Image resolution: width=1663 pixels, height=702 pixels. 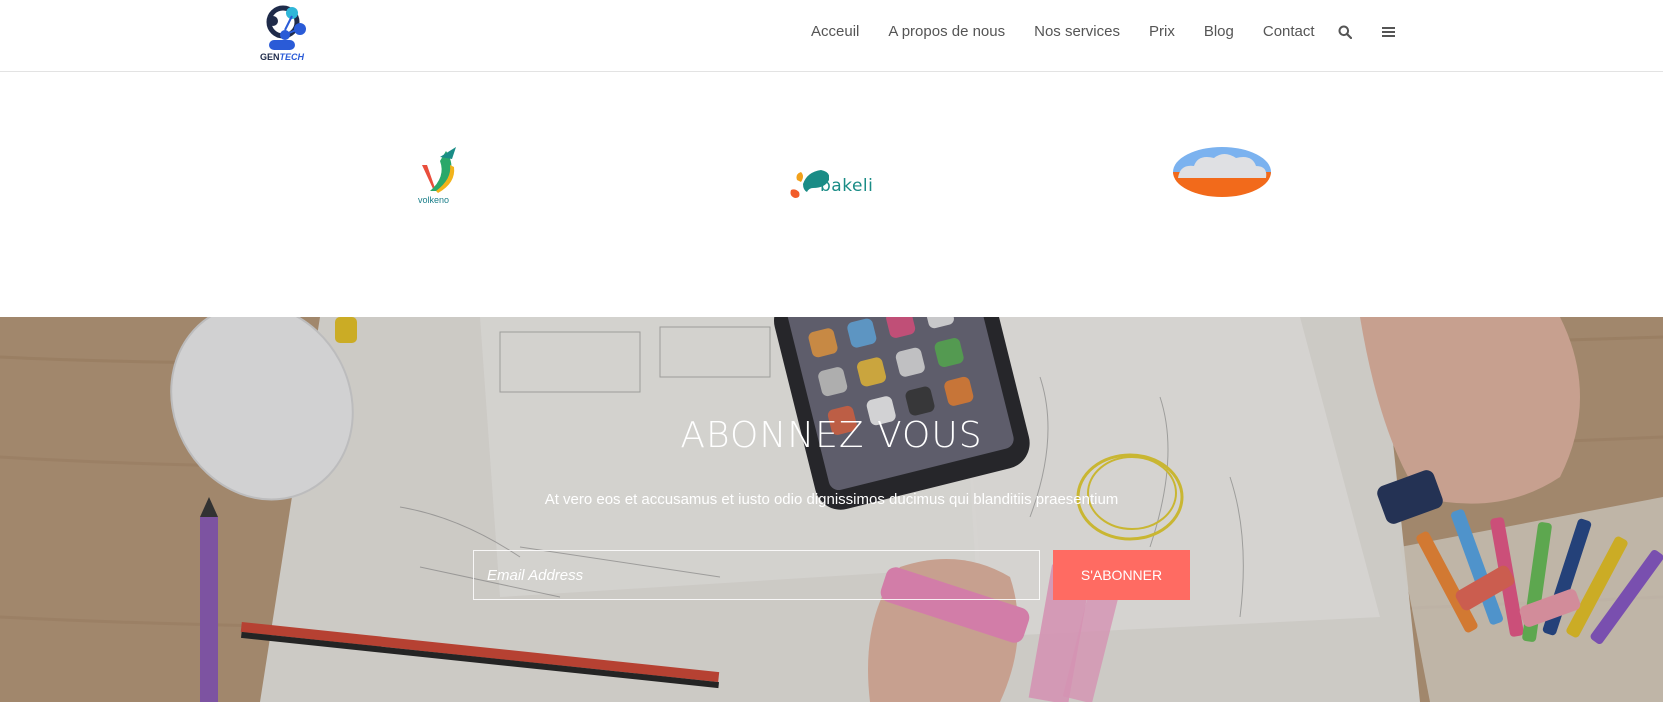 I want to click on subscribe-button: S'ABONNER, so click(x=1121, y=575).